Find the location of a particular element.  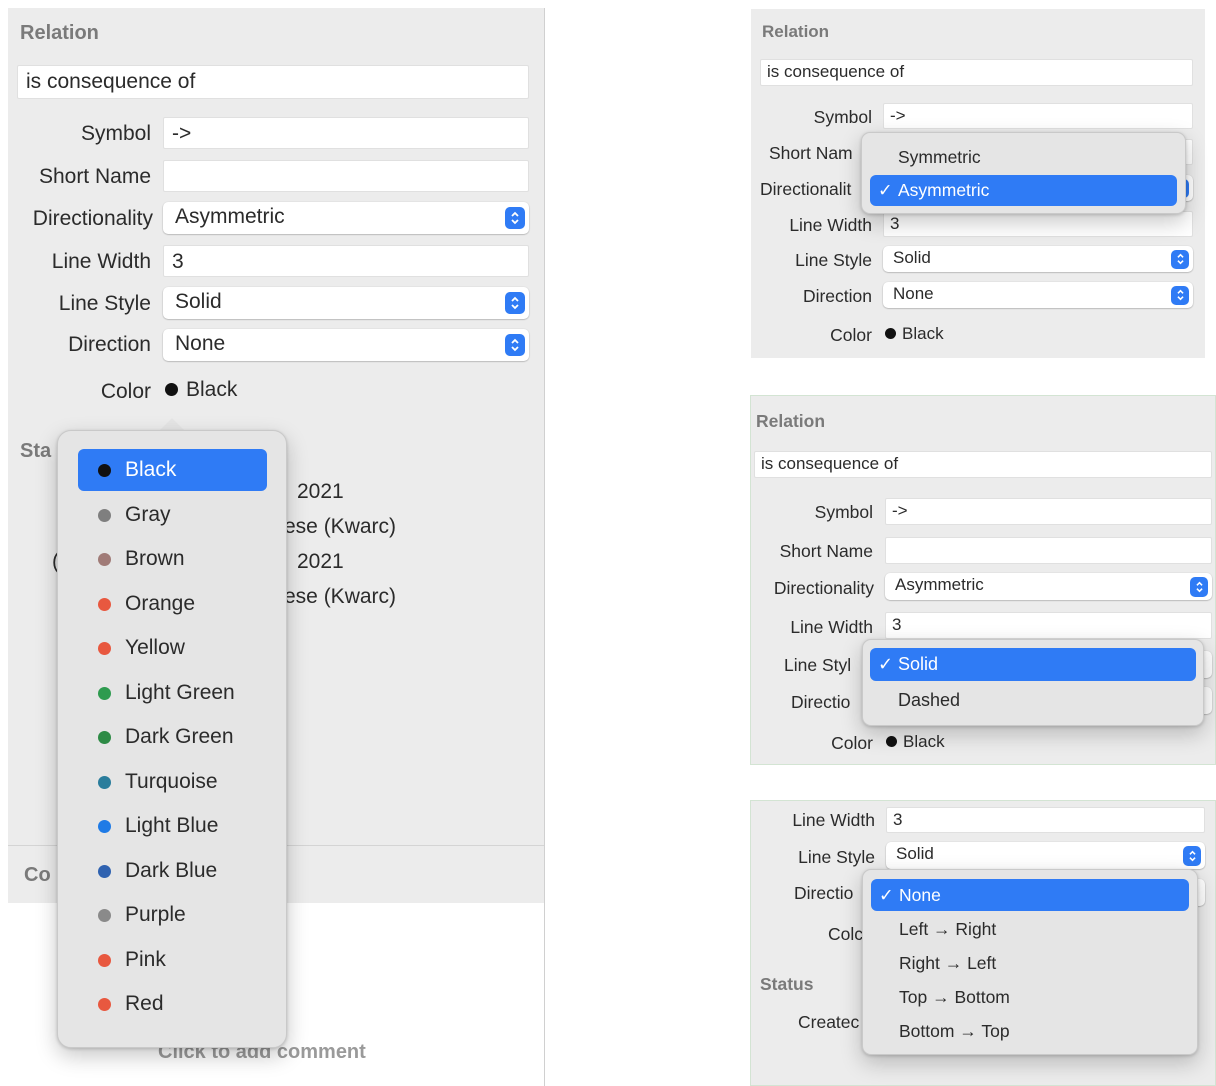

directionality-option-asymmetric: ✓ Asymmetric is located at coordinates (1023, 190).